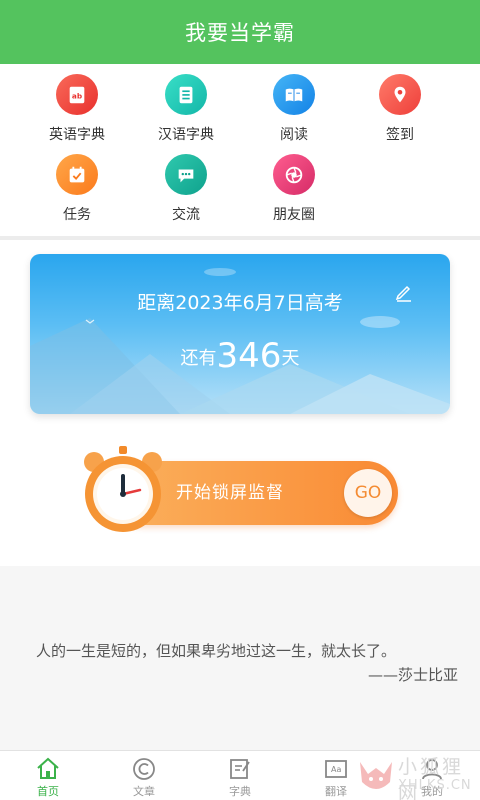 The width and height of the screenshot is (480, 800). I want to click on feature-tasks: 任务, so click(77, 189).